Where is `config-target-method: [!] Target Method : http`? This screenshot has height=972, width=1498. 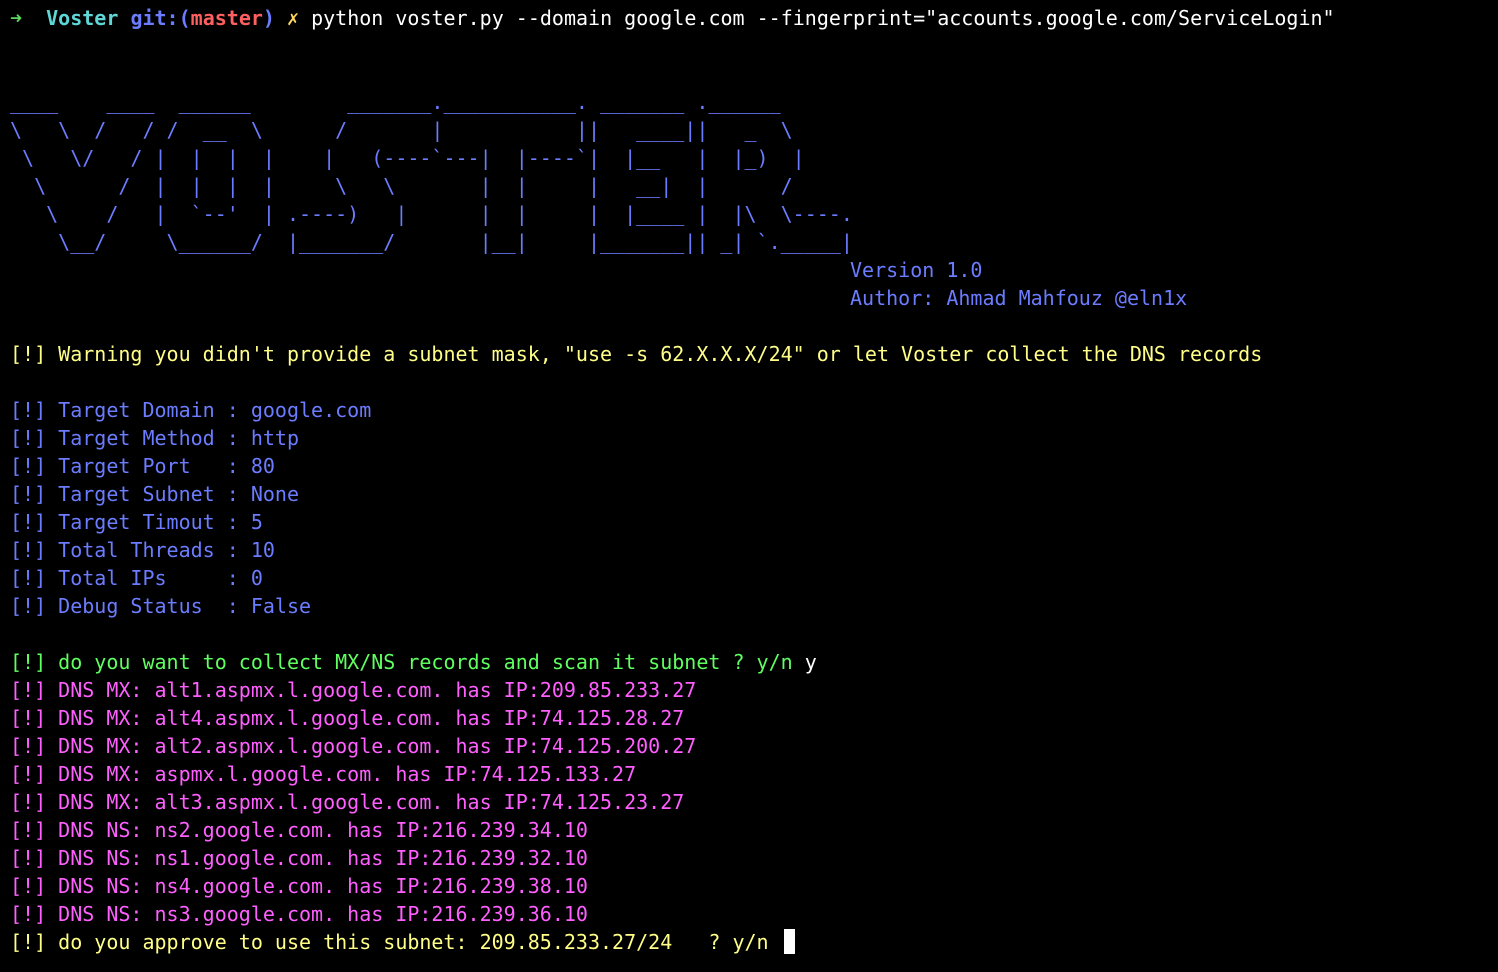 config-target-method: [!] Target Method : http is located at coordinates (154, 438).